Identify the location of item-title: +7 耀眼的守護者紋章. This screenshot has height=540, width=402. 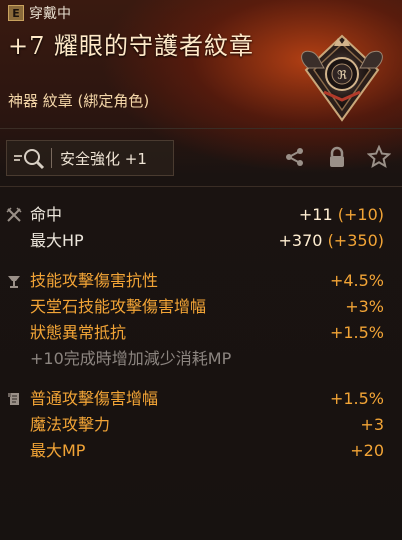
(131, 46).